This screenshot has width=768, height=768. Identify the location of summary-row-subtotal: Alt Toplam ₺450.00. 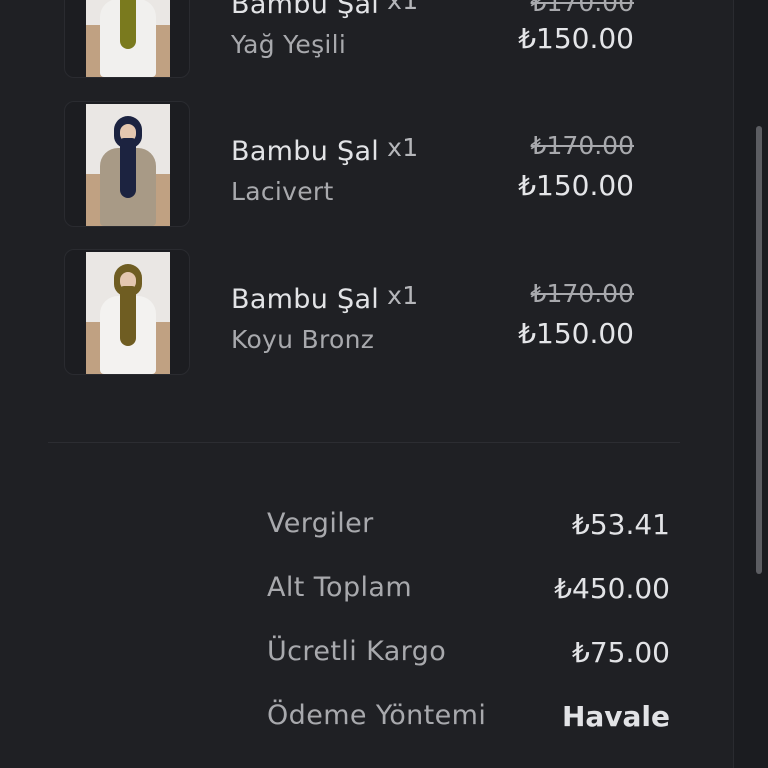
(468, 592).